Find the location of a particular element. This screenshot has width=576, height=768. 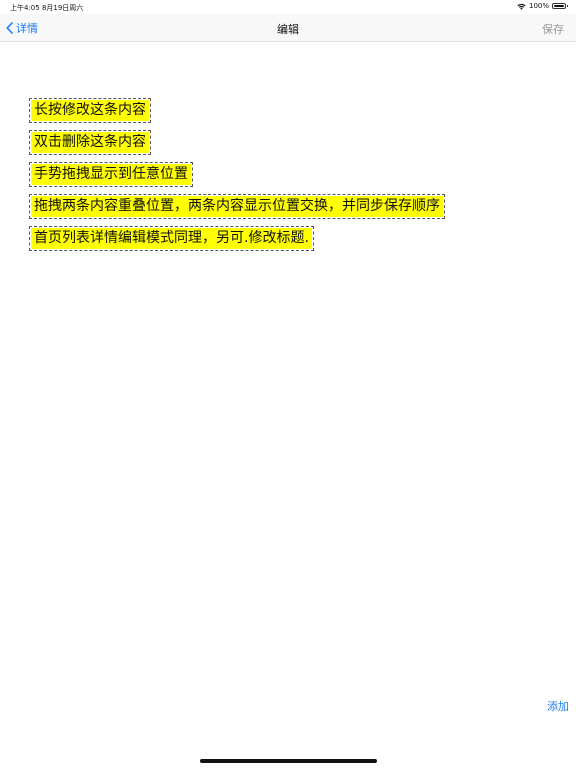

note-item: 长按修改这条内容 is located at coordinates (90, 110).